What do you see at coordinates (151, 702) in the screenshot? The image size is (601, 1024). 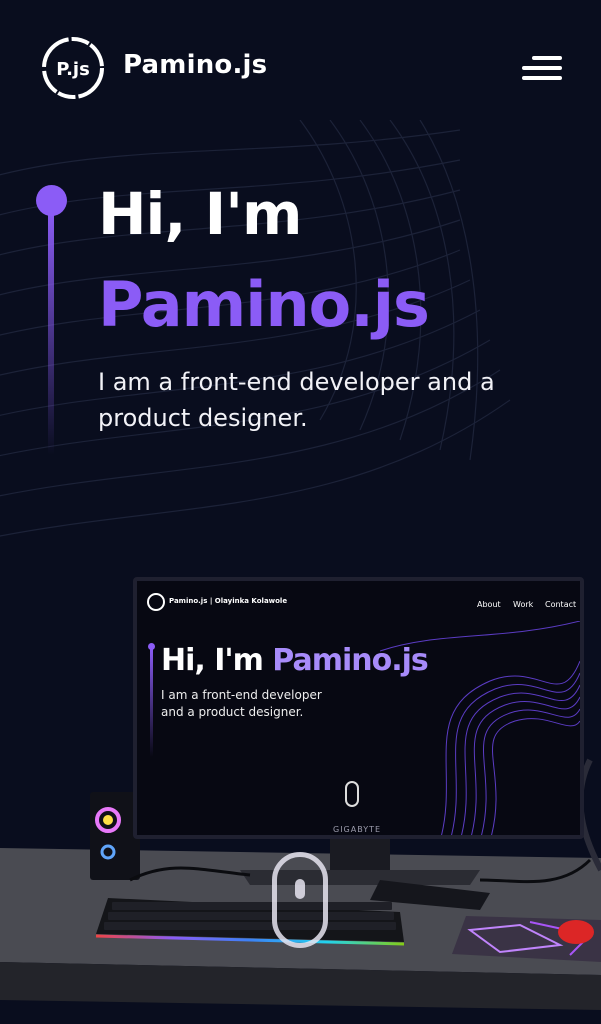 I see `screen-timeline-line` at bounding box center [151, 702].